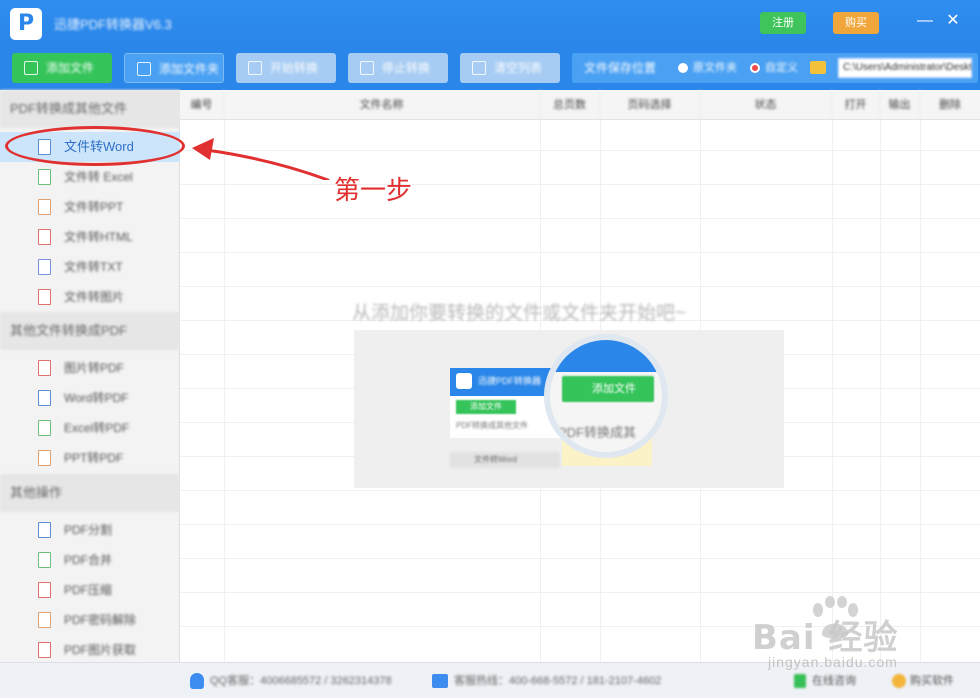 This screenshot has width=980, height=698. Describe the element at coordinates (464, 381) in the screenshot. I see `illustration-logo-icon` at that location.